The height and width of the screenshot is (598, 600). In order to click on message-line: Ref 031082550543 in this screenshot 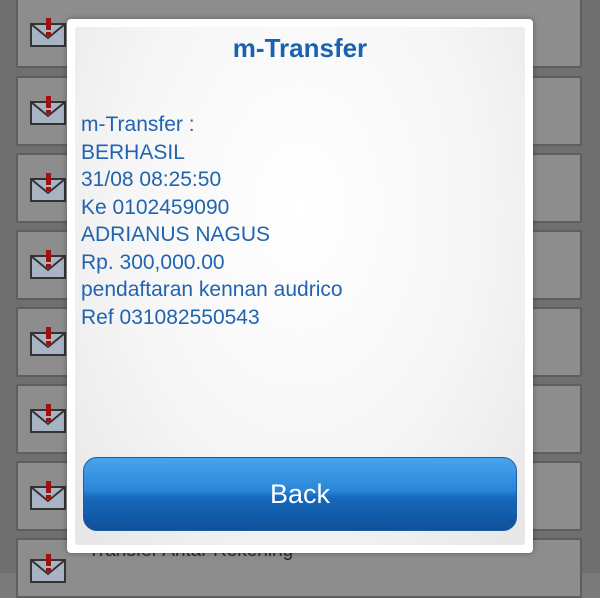, I will do `click(170, 317)`.